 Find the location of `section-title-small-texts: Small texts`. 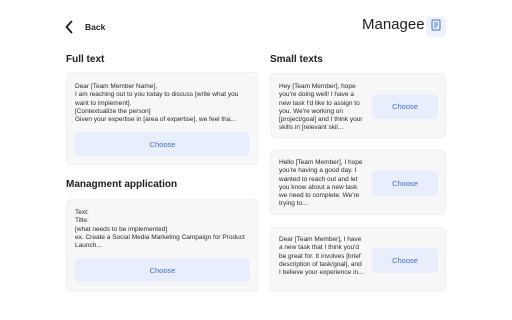

section-title-small-texts: Small texts is located at coordinates (296, 59).